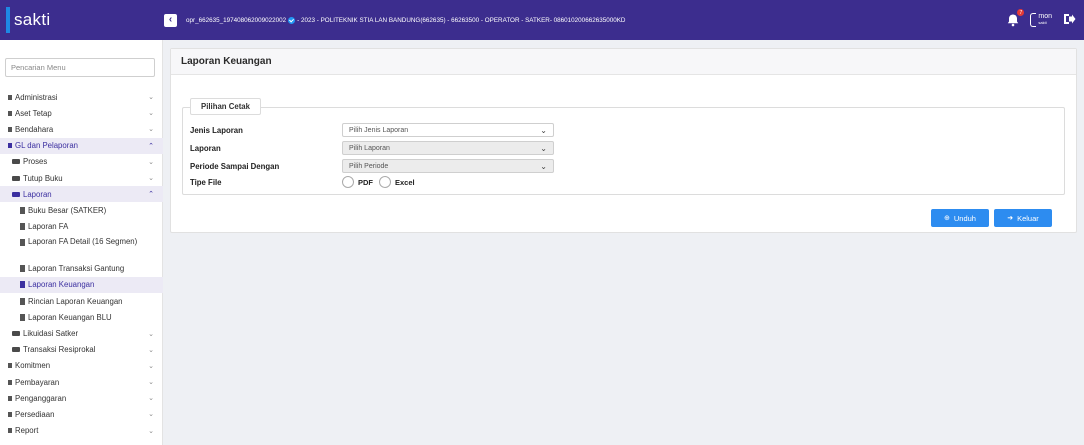  I want to click on sidebar-item-likuidasi-satker: Likuidasi Satker ⌄, so click(81, 333).